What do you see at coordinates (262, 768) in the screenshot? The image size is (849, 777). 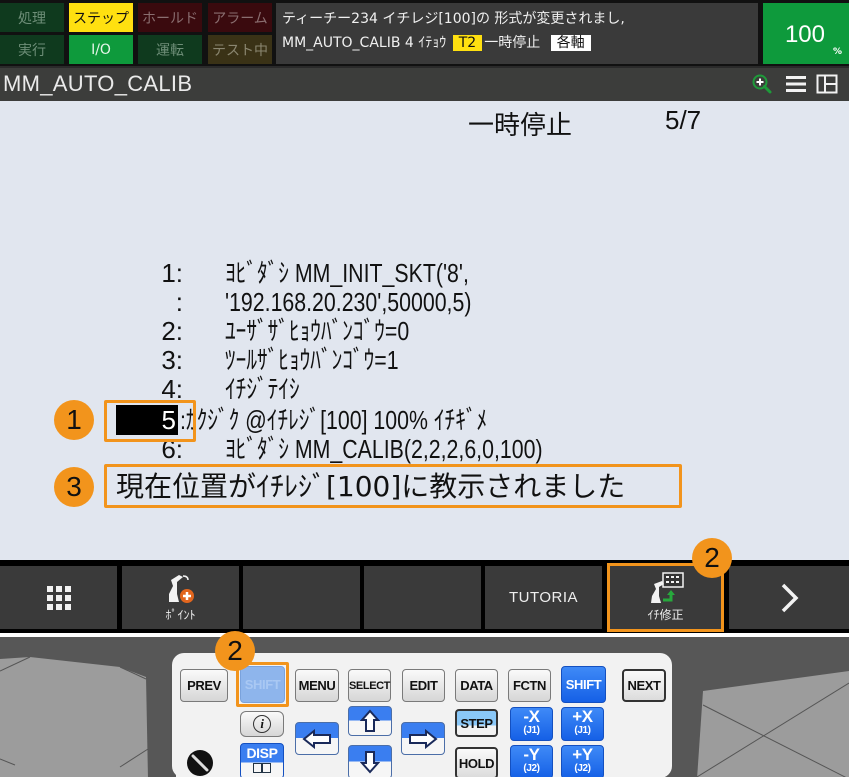 I see `split-window-icon` at bounding box center [262, 768].